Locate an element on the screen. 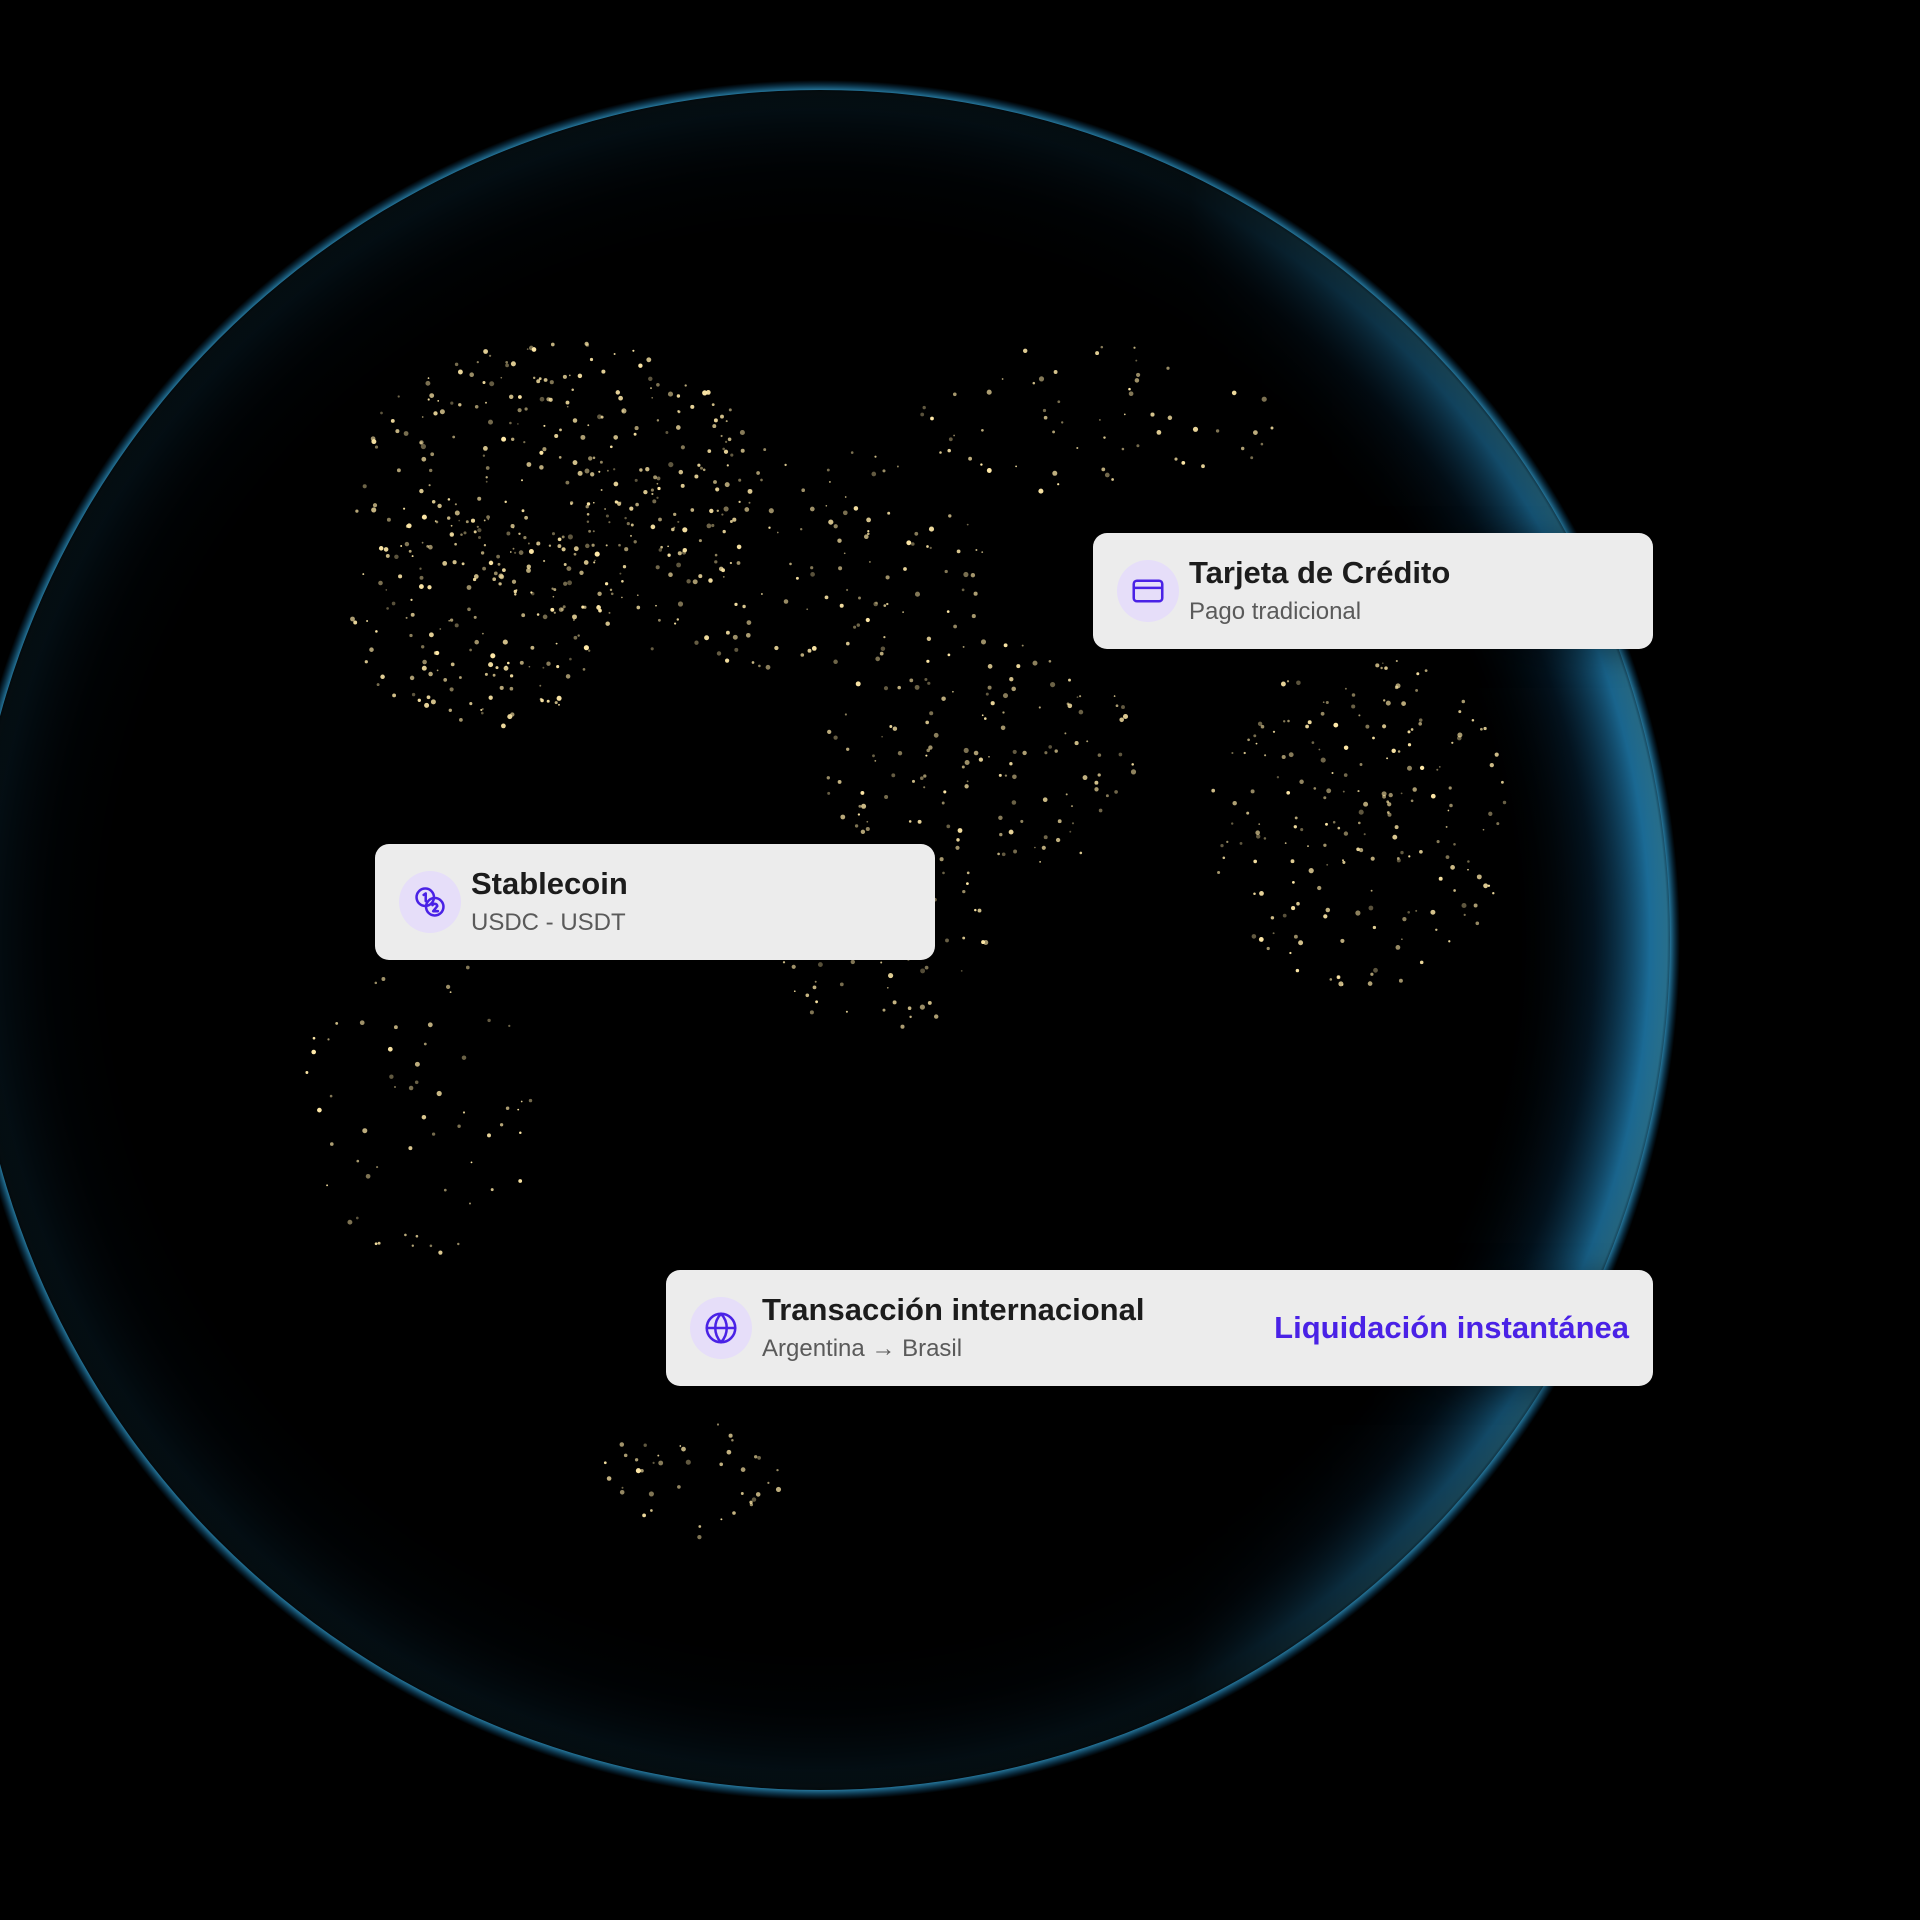  credit-card-payment-card: Tarjeta de Crédito Pago tradicional is located at coordinates (1373, 591).